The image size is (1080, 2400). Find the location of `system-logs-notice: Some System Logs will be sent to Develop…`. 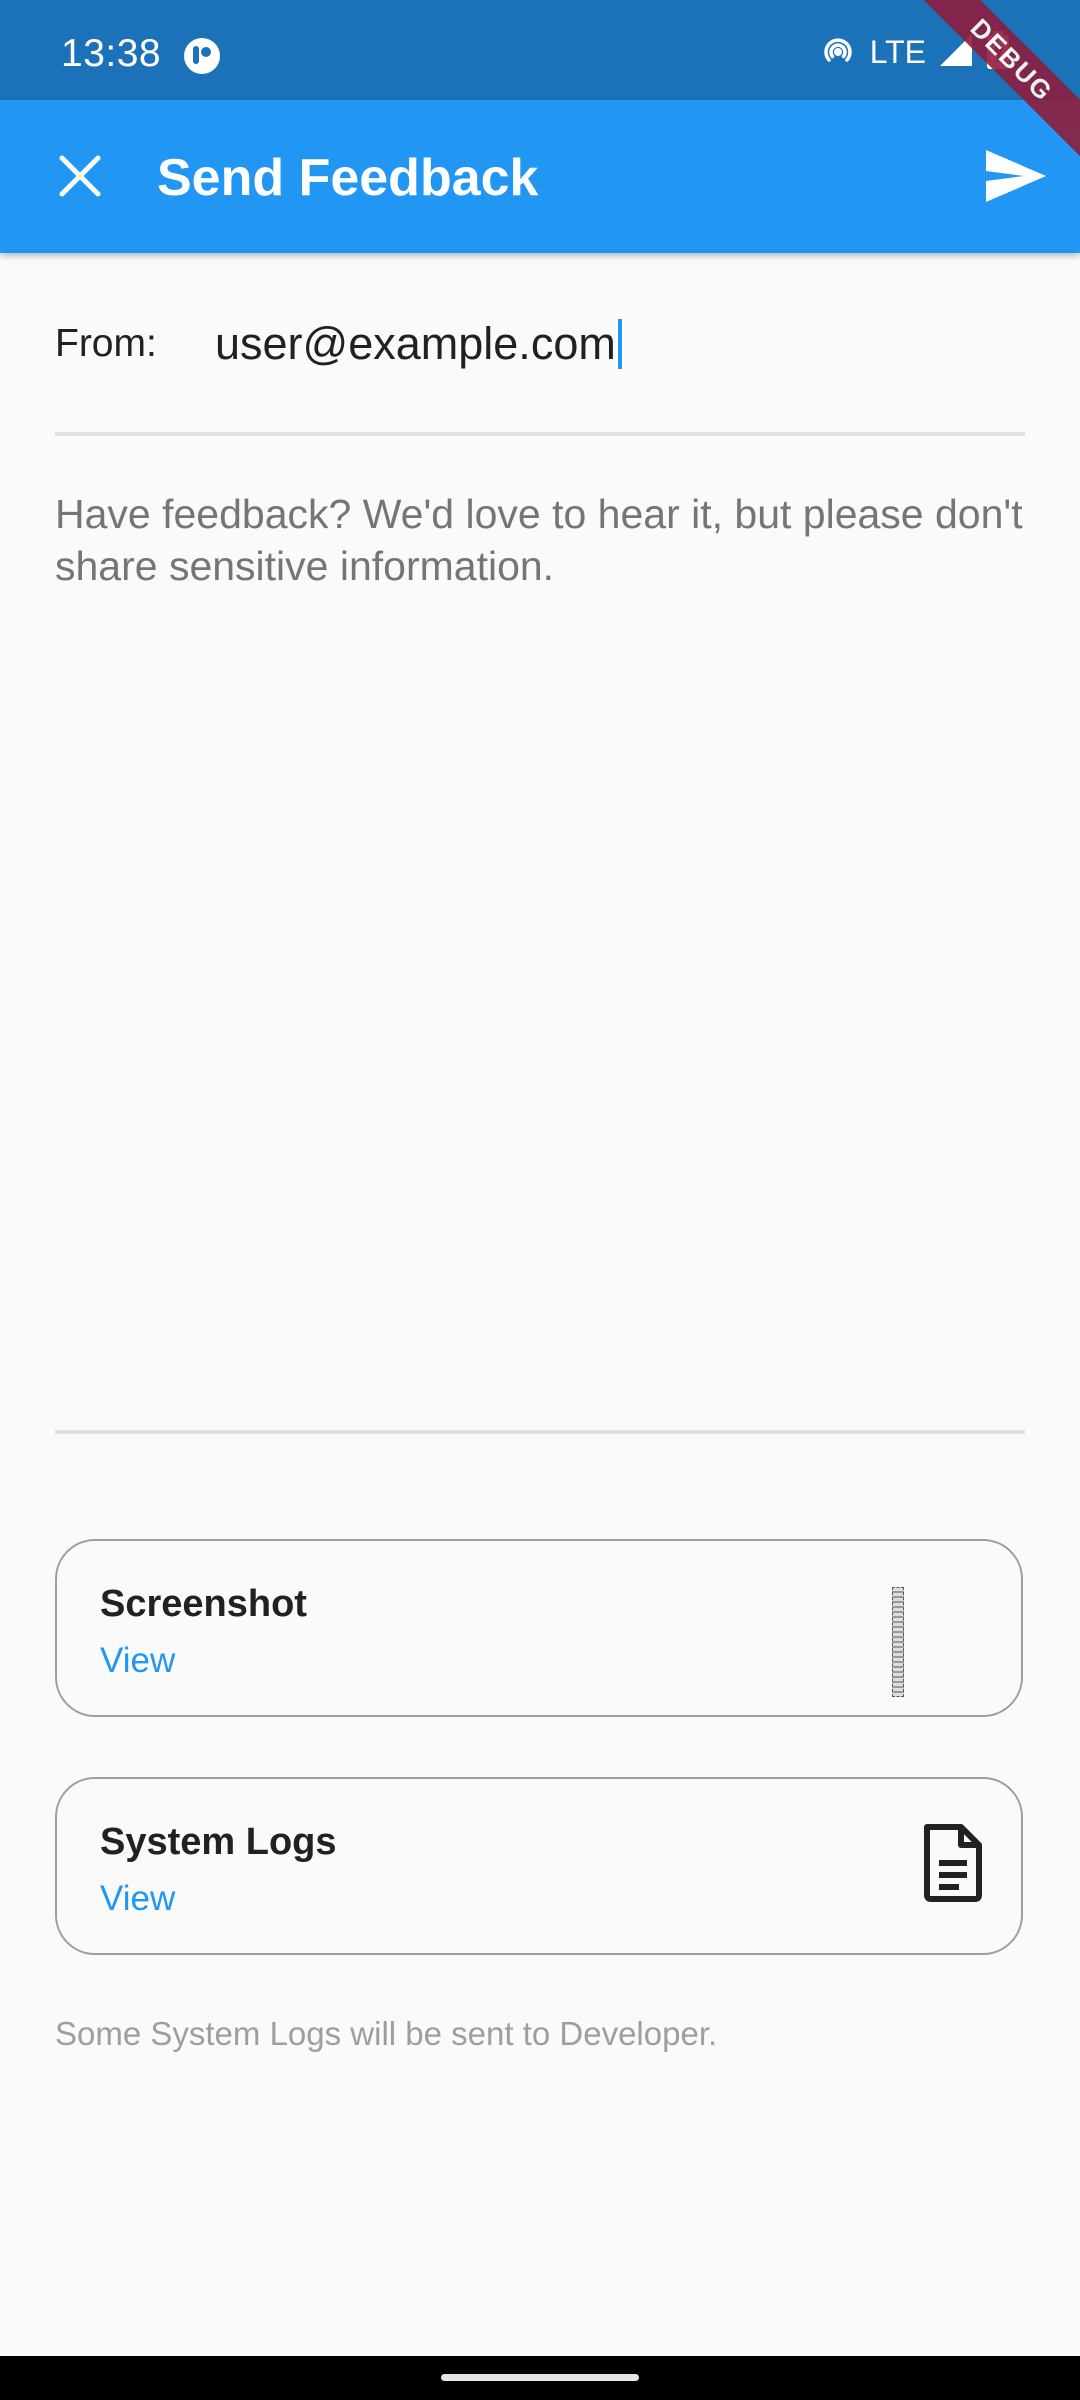

system-logs-notice: Some System Logs will be sent to Develop… is located at coordinates (386, 2033).